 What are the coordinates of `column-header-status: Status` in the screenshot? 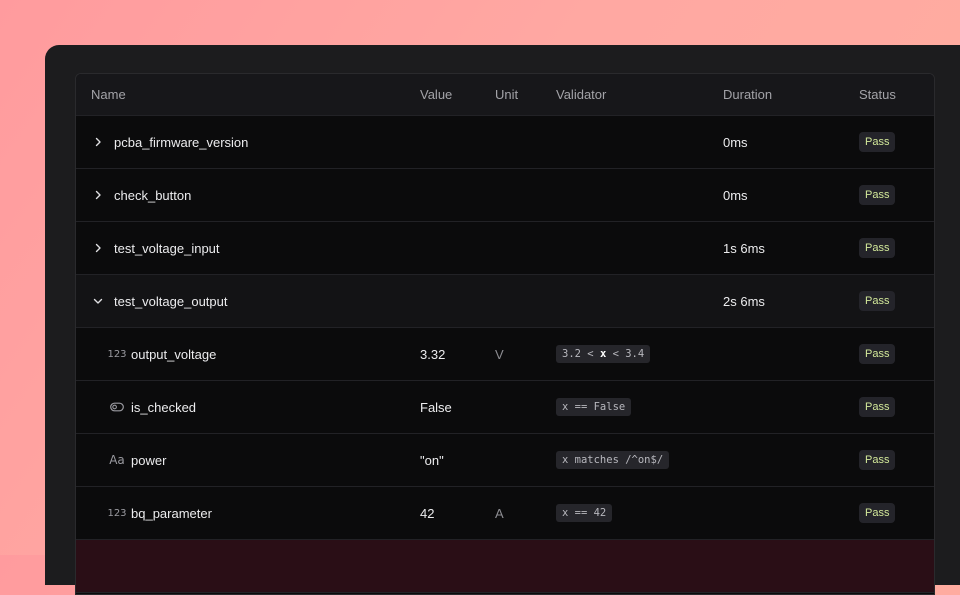 It's located at (877, 94).